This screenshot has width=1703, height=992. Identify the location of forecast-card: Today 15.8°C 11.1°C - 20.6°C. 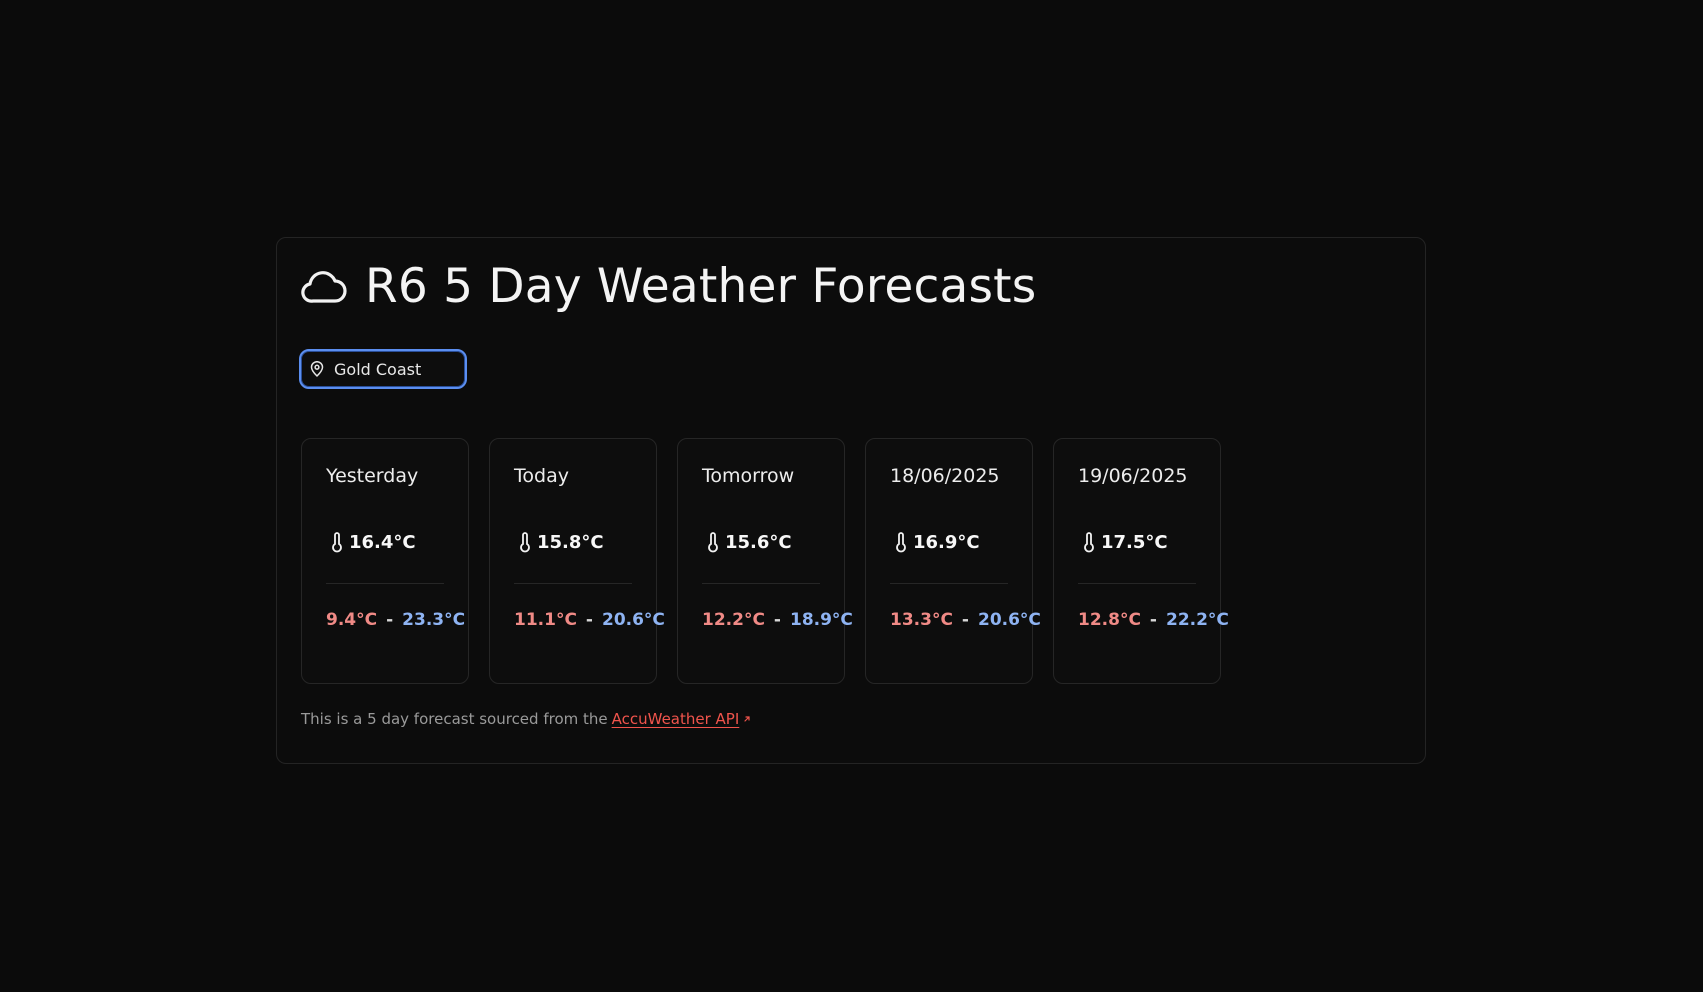
(577, 561).